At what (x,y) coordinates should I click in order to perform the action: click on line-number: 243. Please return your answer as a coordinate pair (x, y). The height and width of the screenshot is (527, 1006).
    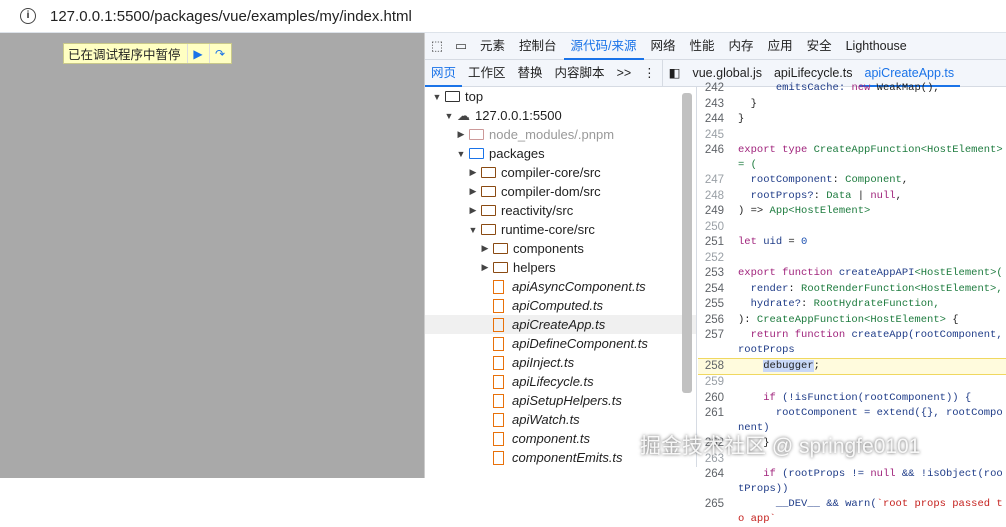
    Looking at the image, I should click on (718, 104).